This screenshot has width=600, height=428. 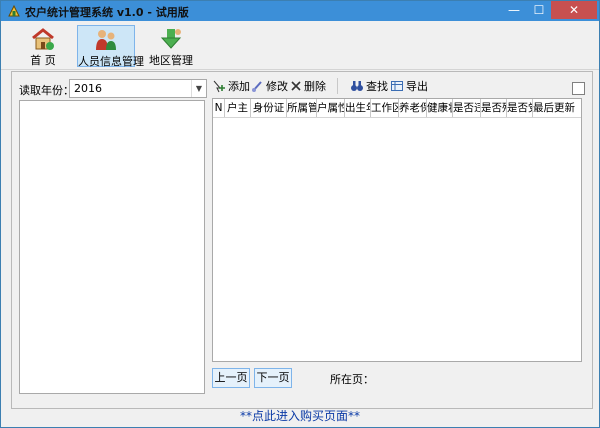 What do you see at coordinates (171, 60) in the screenshot?
I see `tool-region-label: 地区管理` at bounding box center [171, 60].